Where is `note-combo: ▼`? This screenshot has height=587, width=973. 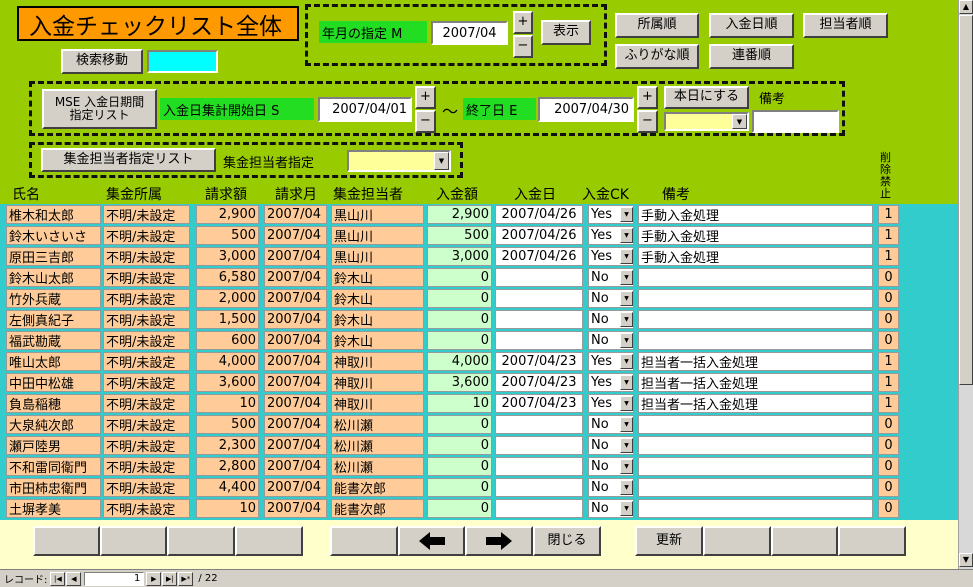 note-combo: ▼ is located at coordinates (706, 121).